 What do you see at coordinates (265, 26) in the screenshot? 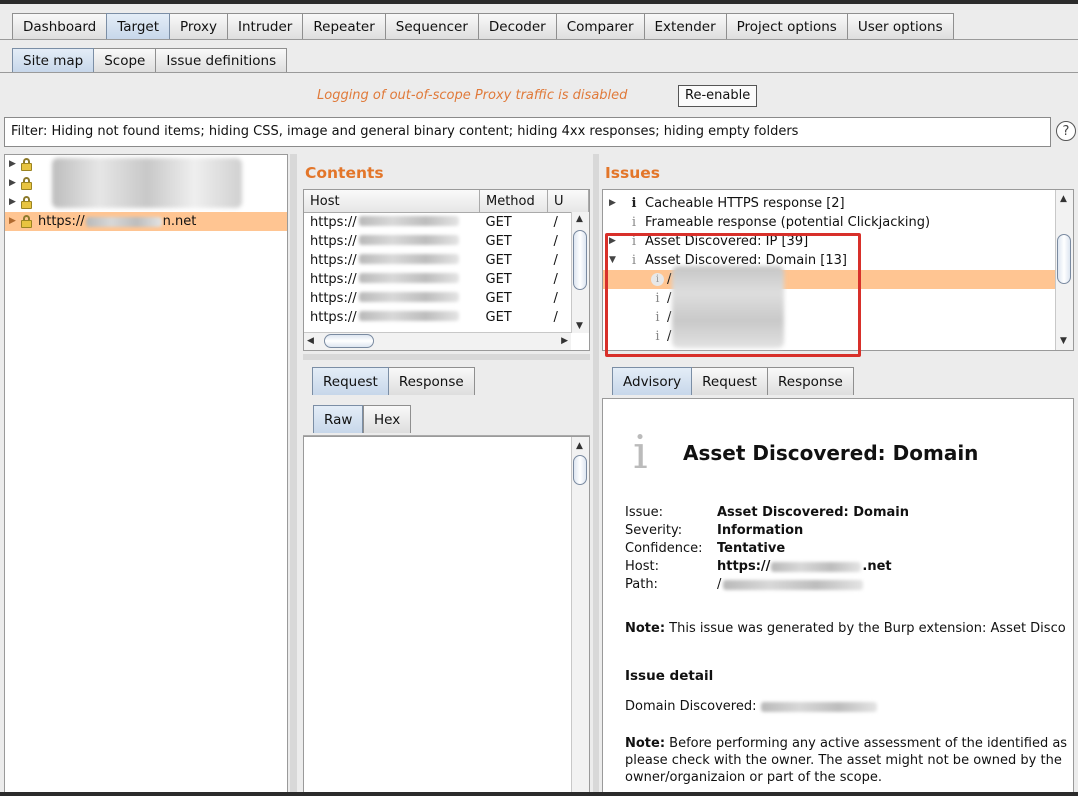
I see `tab-intruder: Intruder` at bounding box center [265, 26].